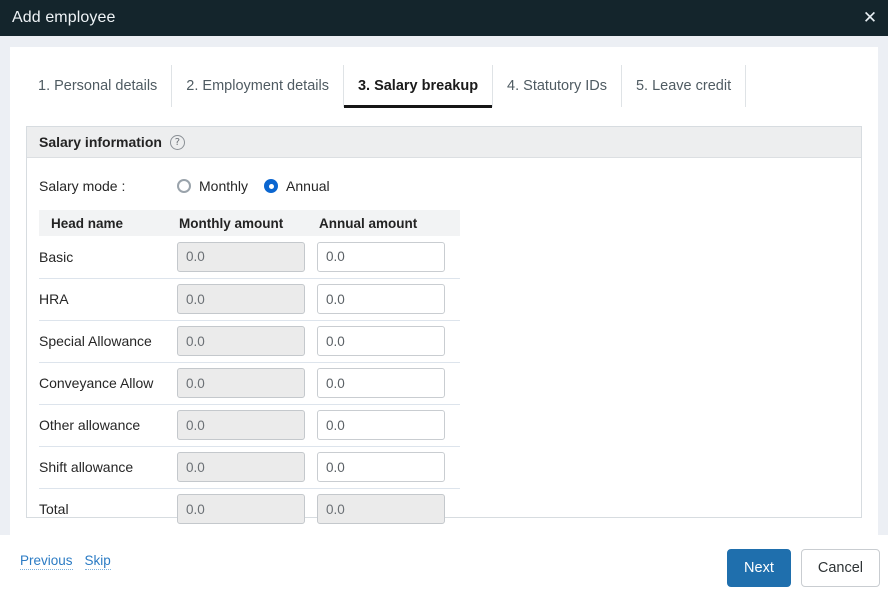 Image resolution: width=888 pixels, height=593 pixels. I want to click on table-row: Shift allowance, so click(249, 467).